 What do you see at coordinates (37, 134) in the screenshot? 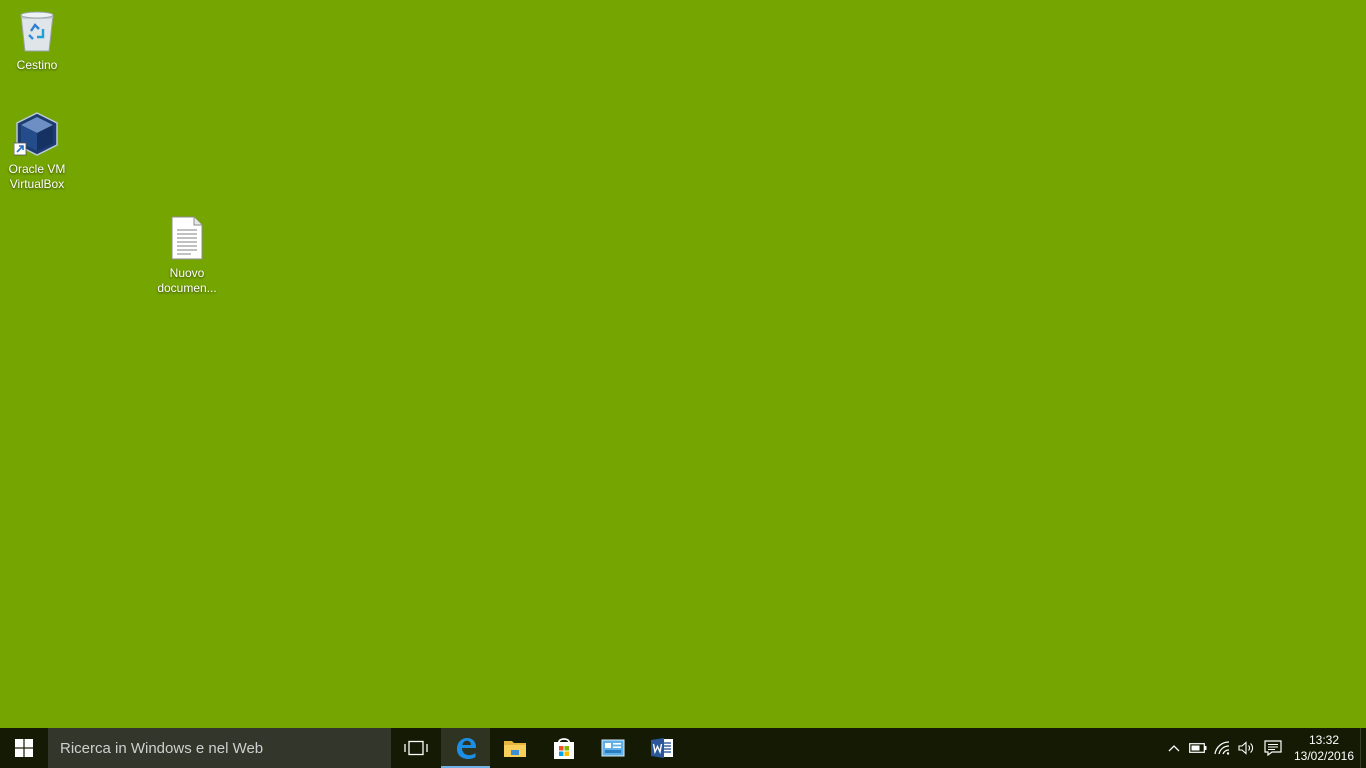
I see `virtualbox-icon` at bounding box center [37, 134].